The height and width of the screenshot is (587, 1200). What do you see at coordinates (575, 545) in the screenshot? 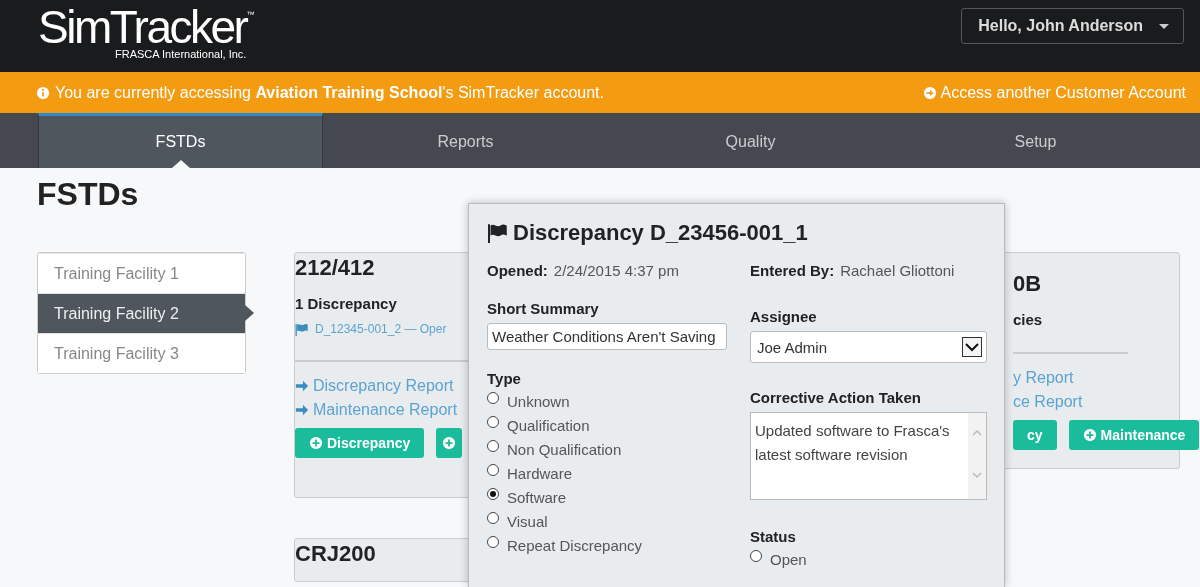
I see `radio-label: Repeat Discrepancy` at bounding box center [575, 545].